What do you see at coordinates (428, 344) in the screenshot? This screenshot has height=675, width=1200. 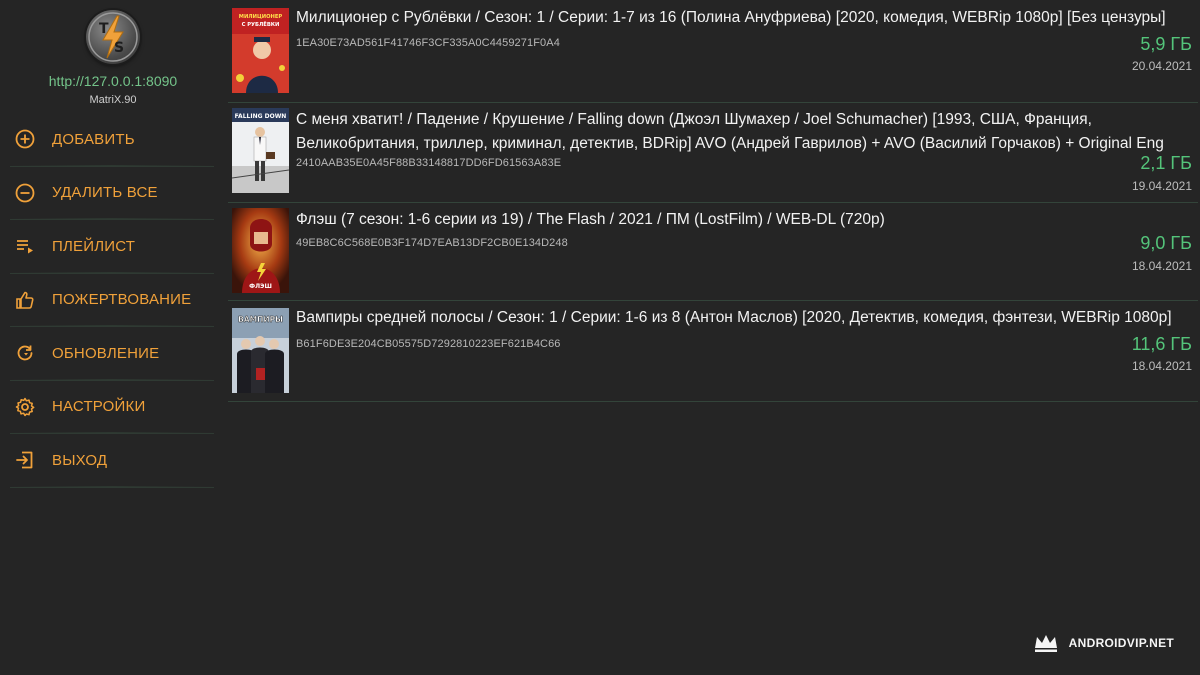 I see `torrent-hash: B61F6DE3E204CB05575D7292810223EF621B4C66` at bounding box center [428, 344].